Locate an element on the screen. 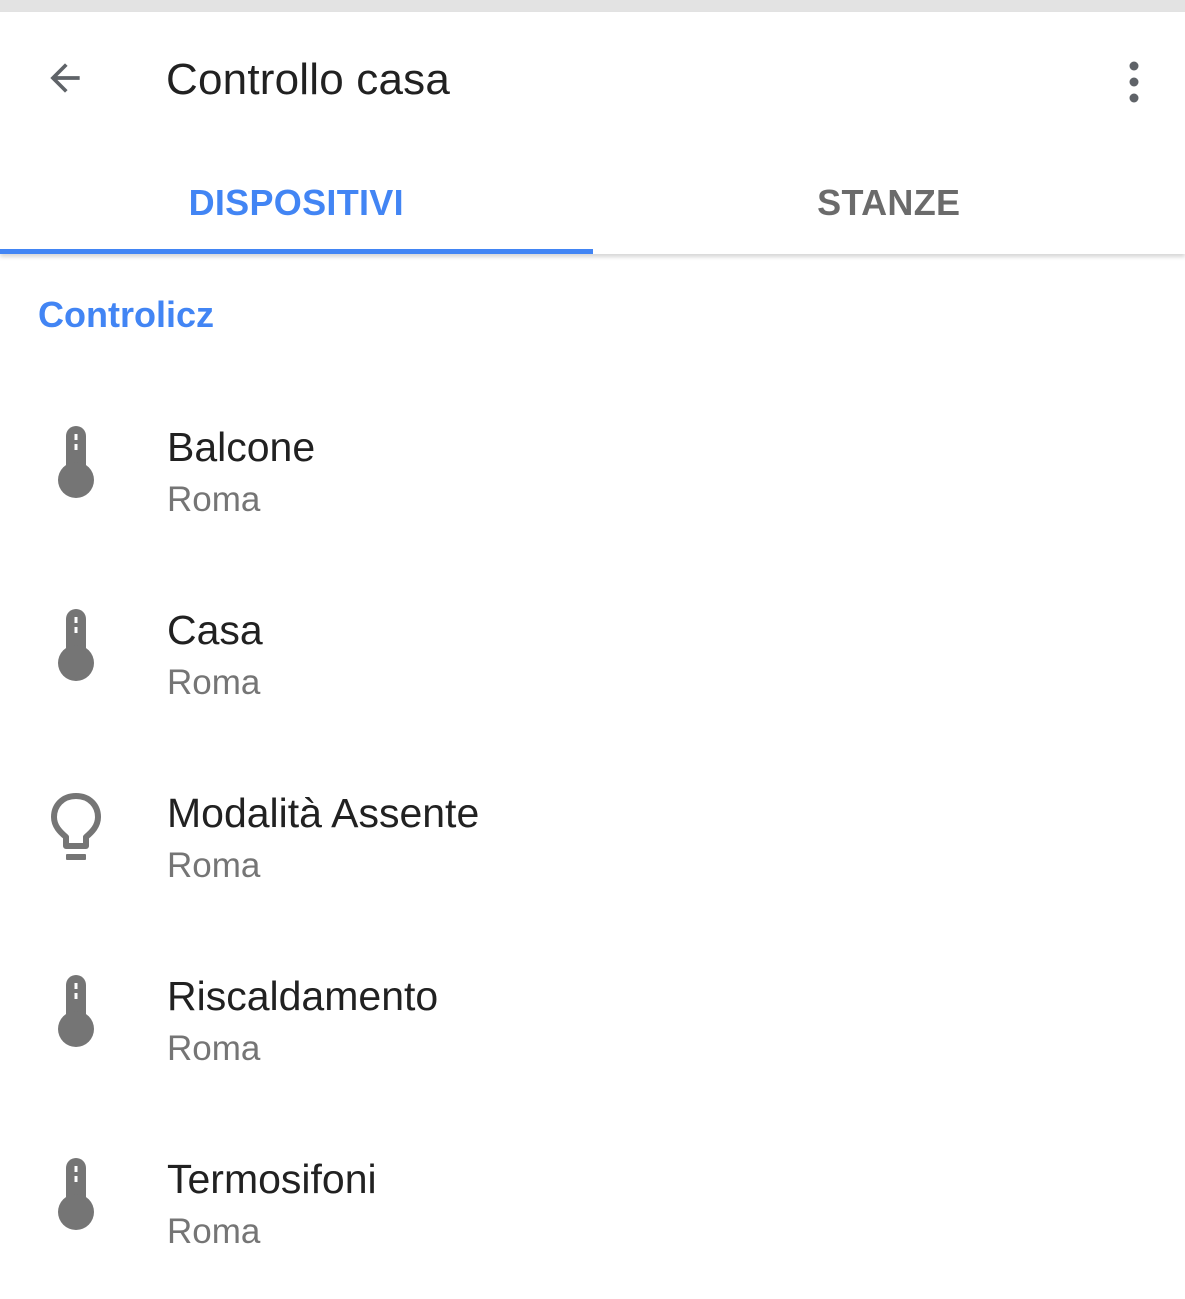 This screenshot has height=1299, width=1185. back-button is located at coordinates (65, 78).